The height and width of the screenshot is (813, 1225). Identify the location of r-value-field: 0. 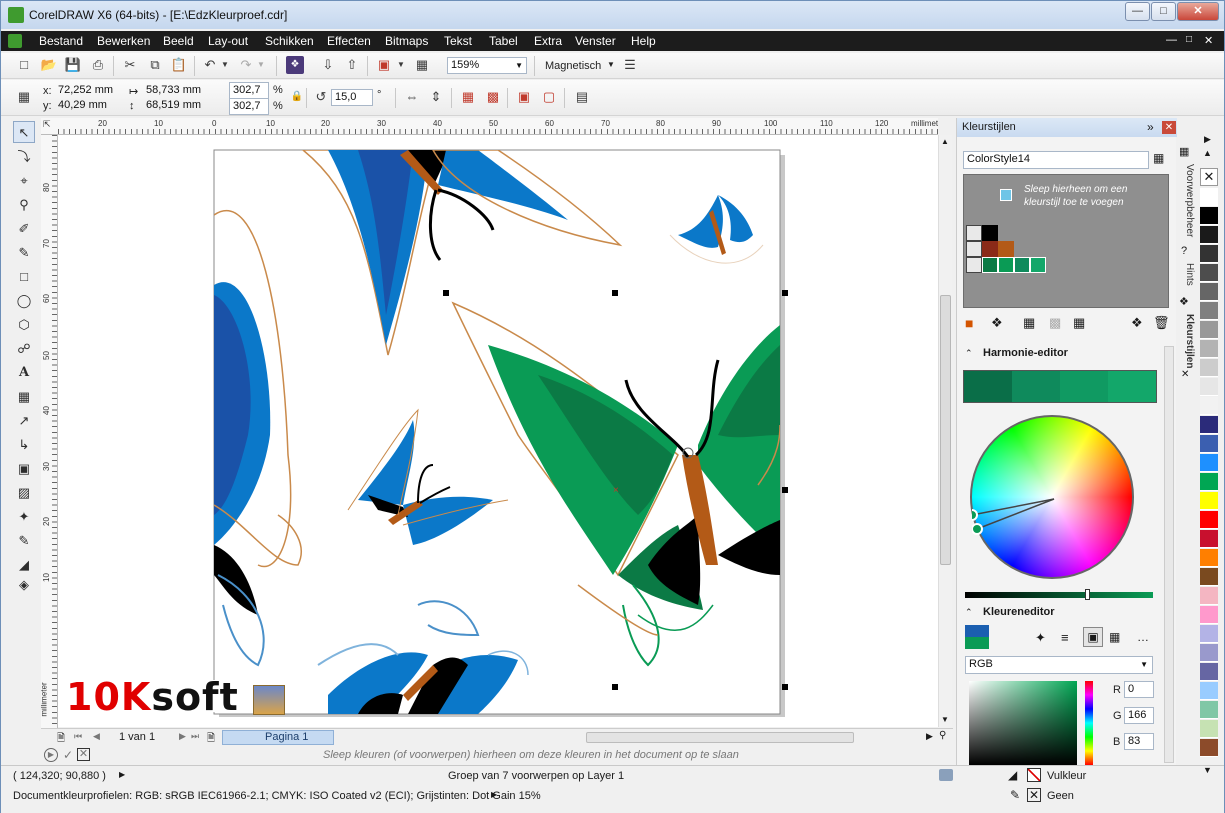
(1139, 689).